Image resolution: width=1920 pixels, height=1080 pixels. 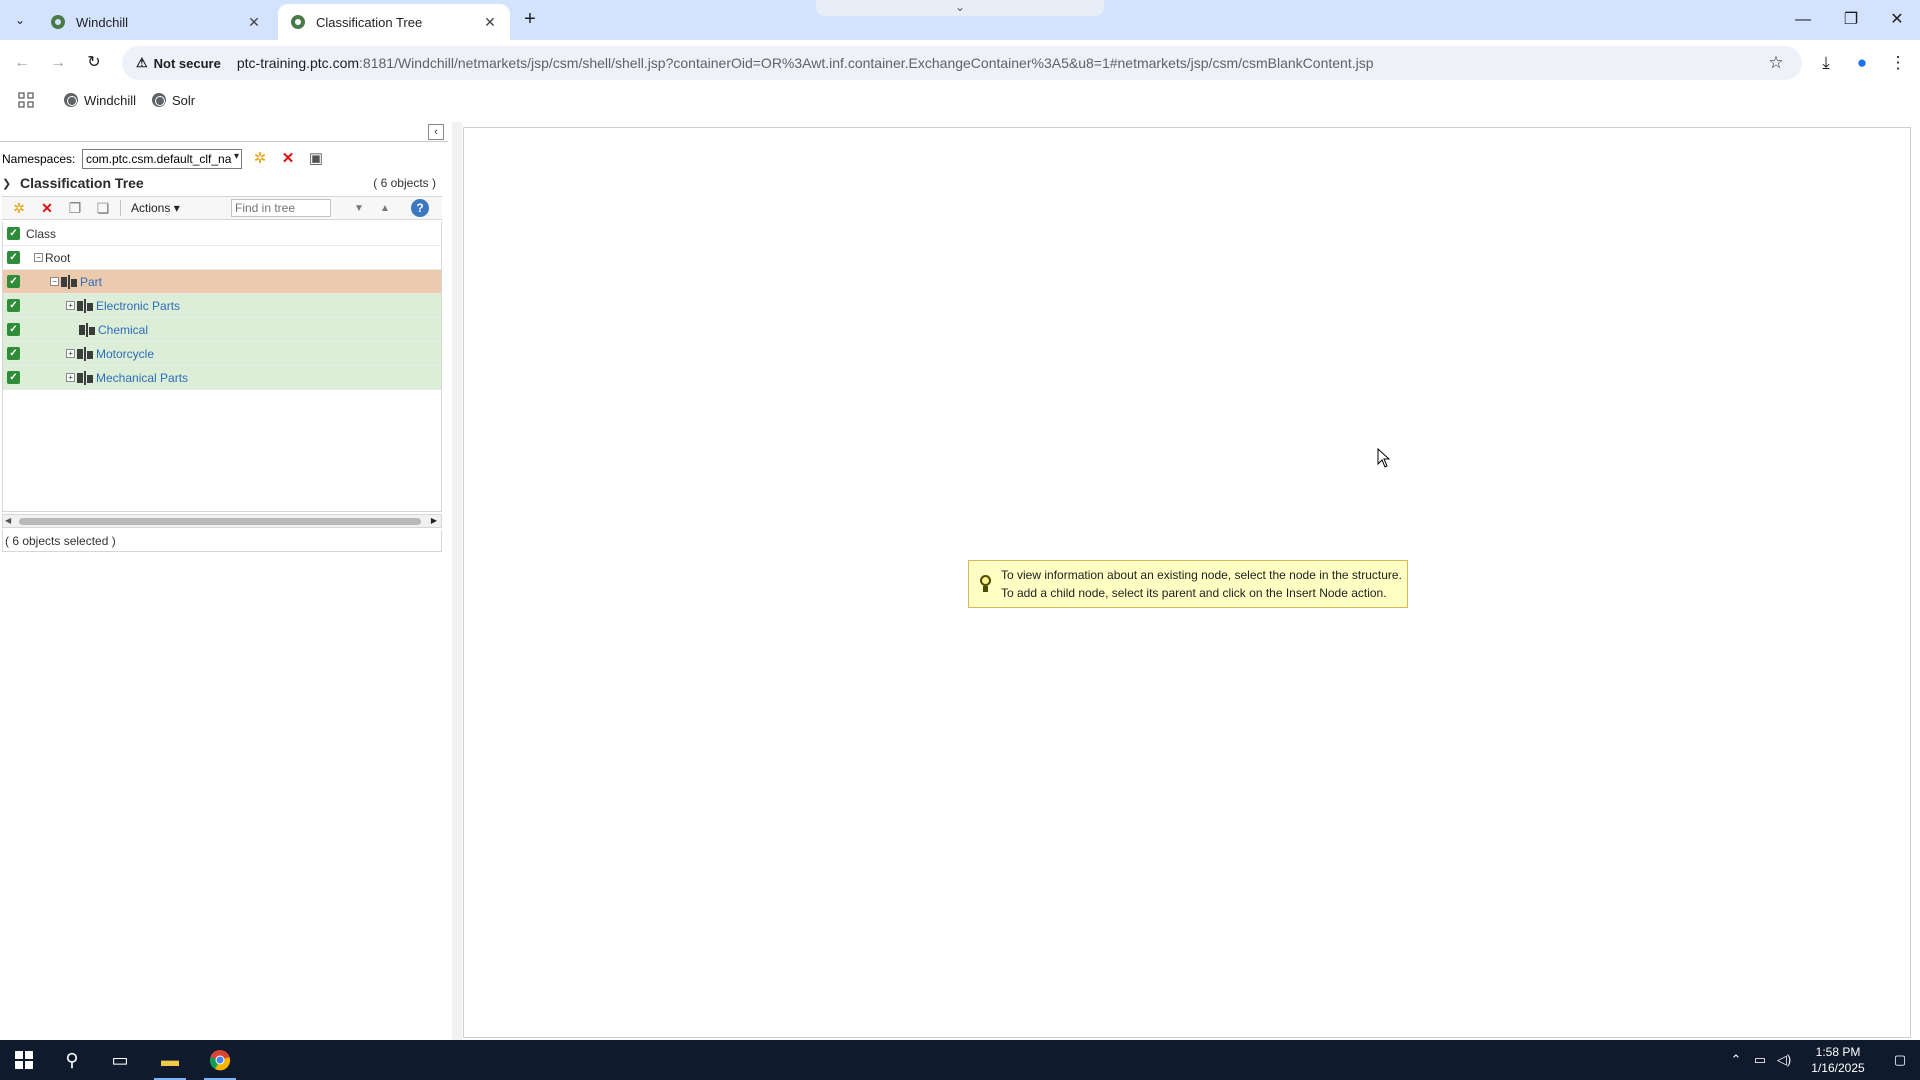 I want to click on new-namespace-icon: ✲, so click(x=260, y=159).